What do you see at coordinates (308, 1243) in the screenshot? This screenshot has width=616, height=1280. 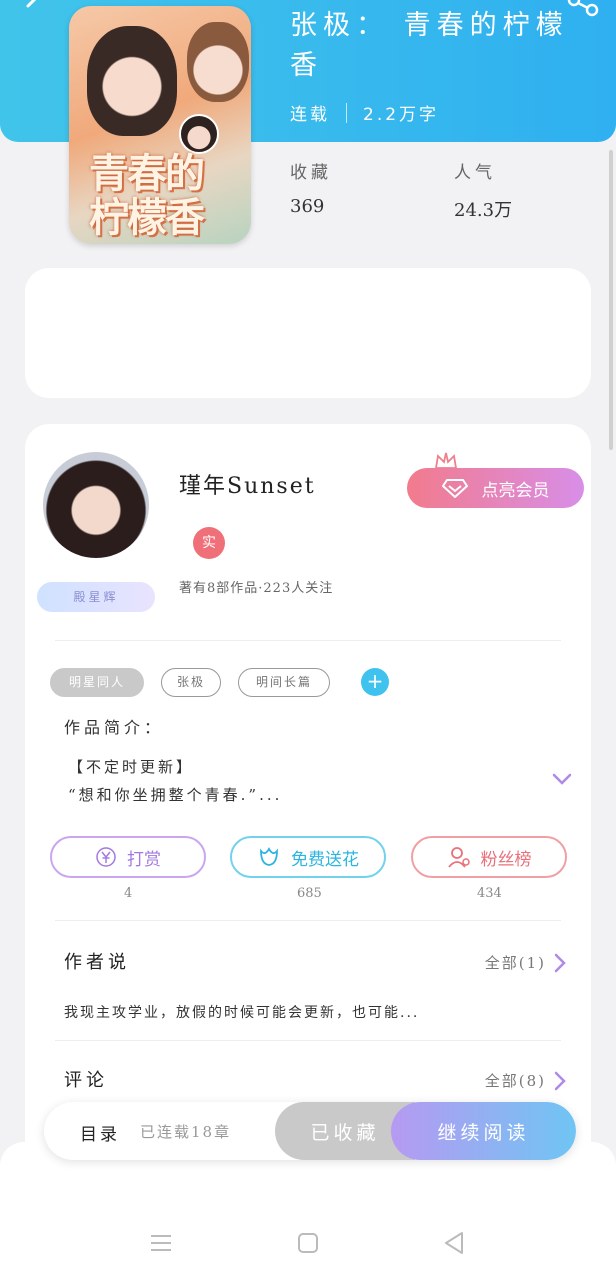 I see `home-icon` at bounding box center [308, 1243].